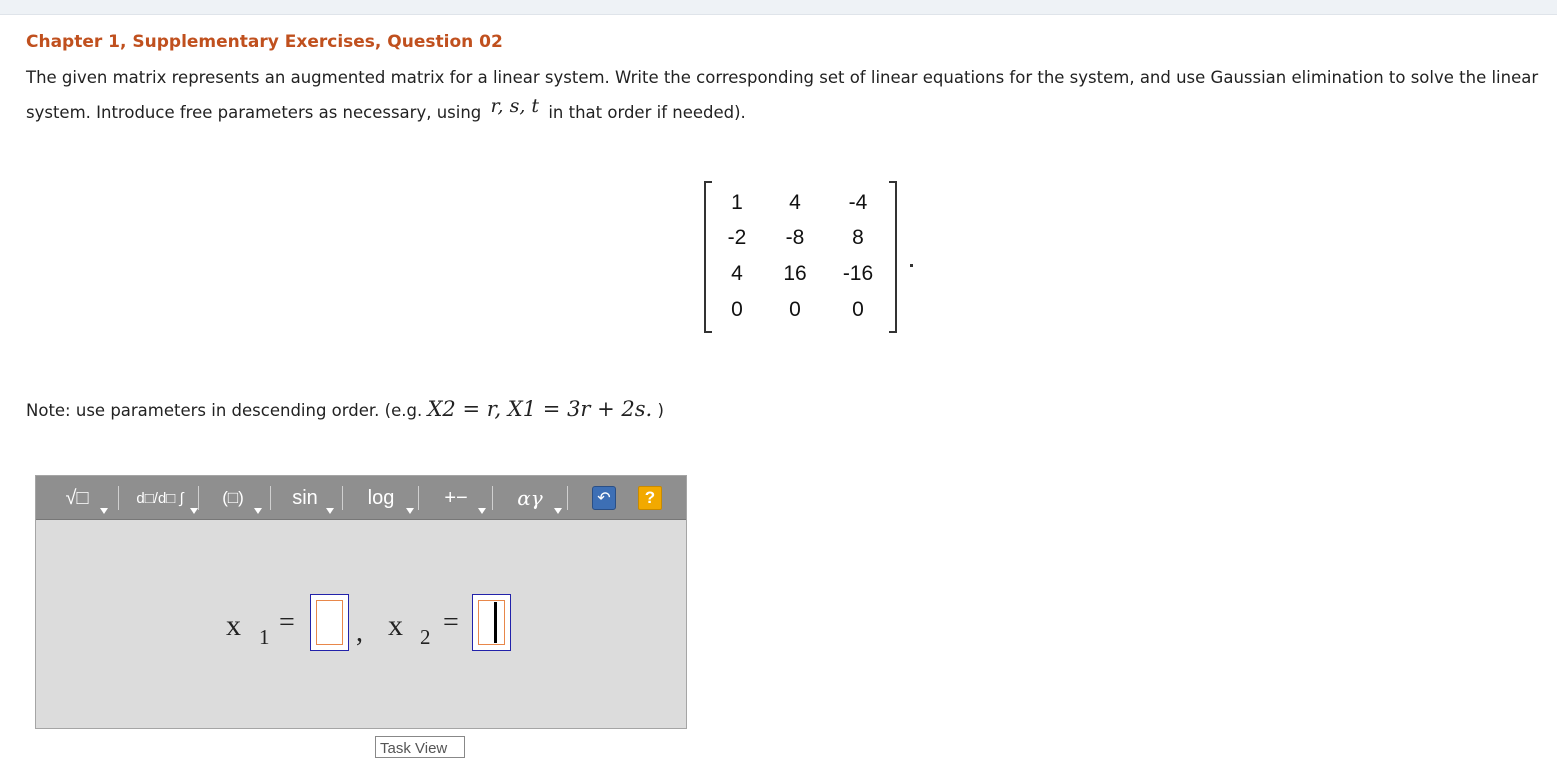 The image size is (1557, 758). I want to click on undo-icon: ↶, so click(604, 497).